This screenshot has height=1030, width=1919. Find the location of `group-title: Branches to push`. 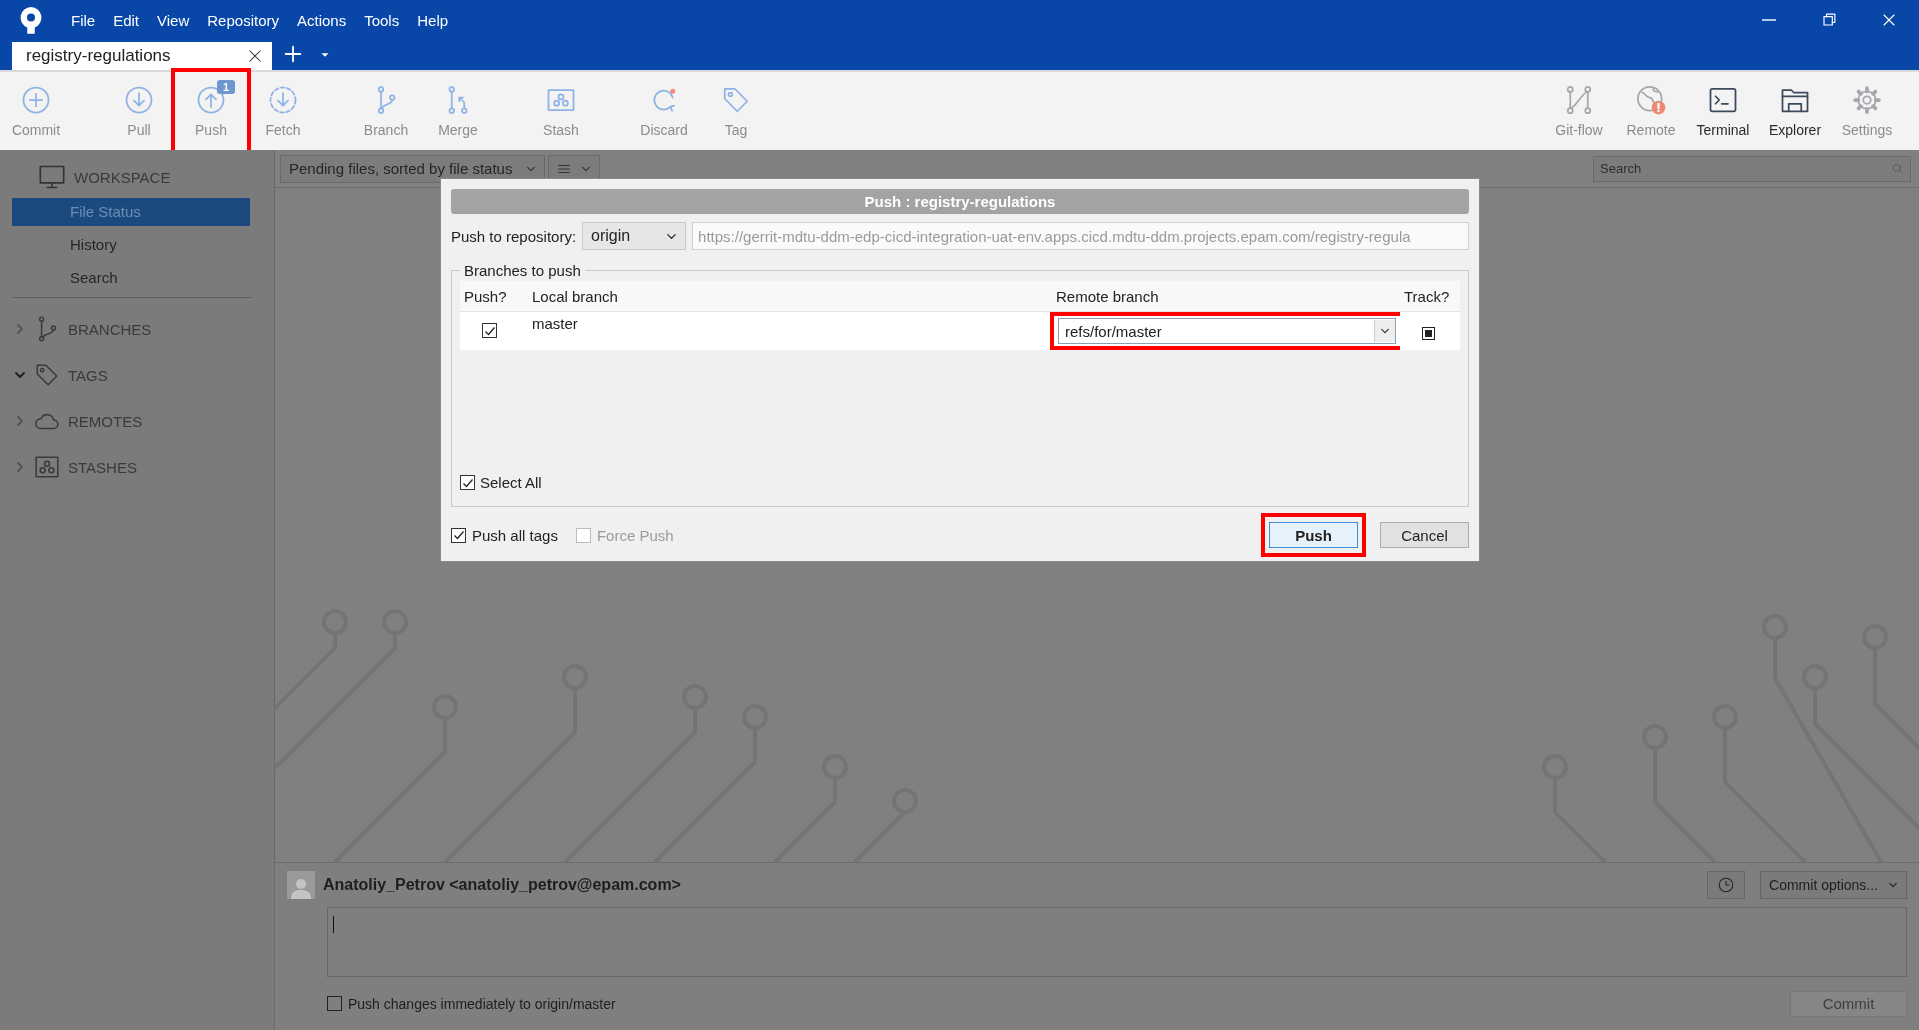

group-title: Branches to push is located at coordinates (522, 270).